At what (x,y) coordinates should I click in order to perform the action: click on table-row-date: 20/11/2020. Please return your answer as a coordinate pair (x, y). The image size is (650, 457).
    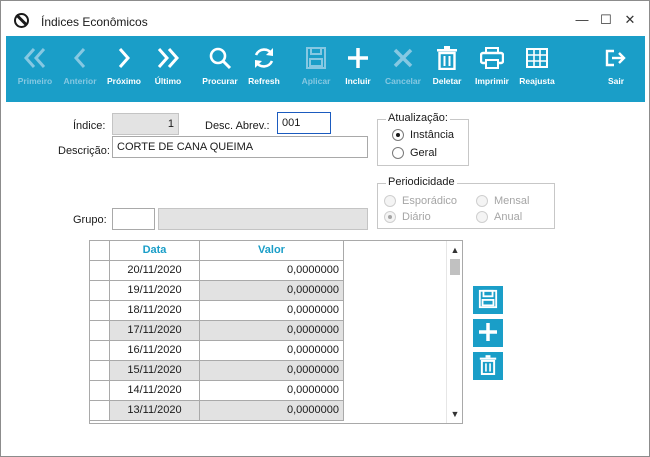
    Looking at the image, I should click on (155, 271).